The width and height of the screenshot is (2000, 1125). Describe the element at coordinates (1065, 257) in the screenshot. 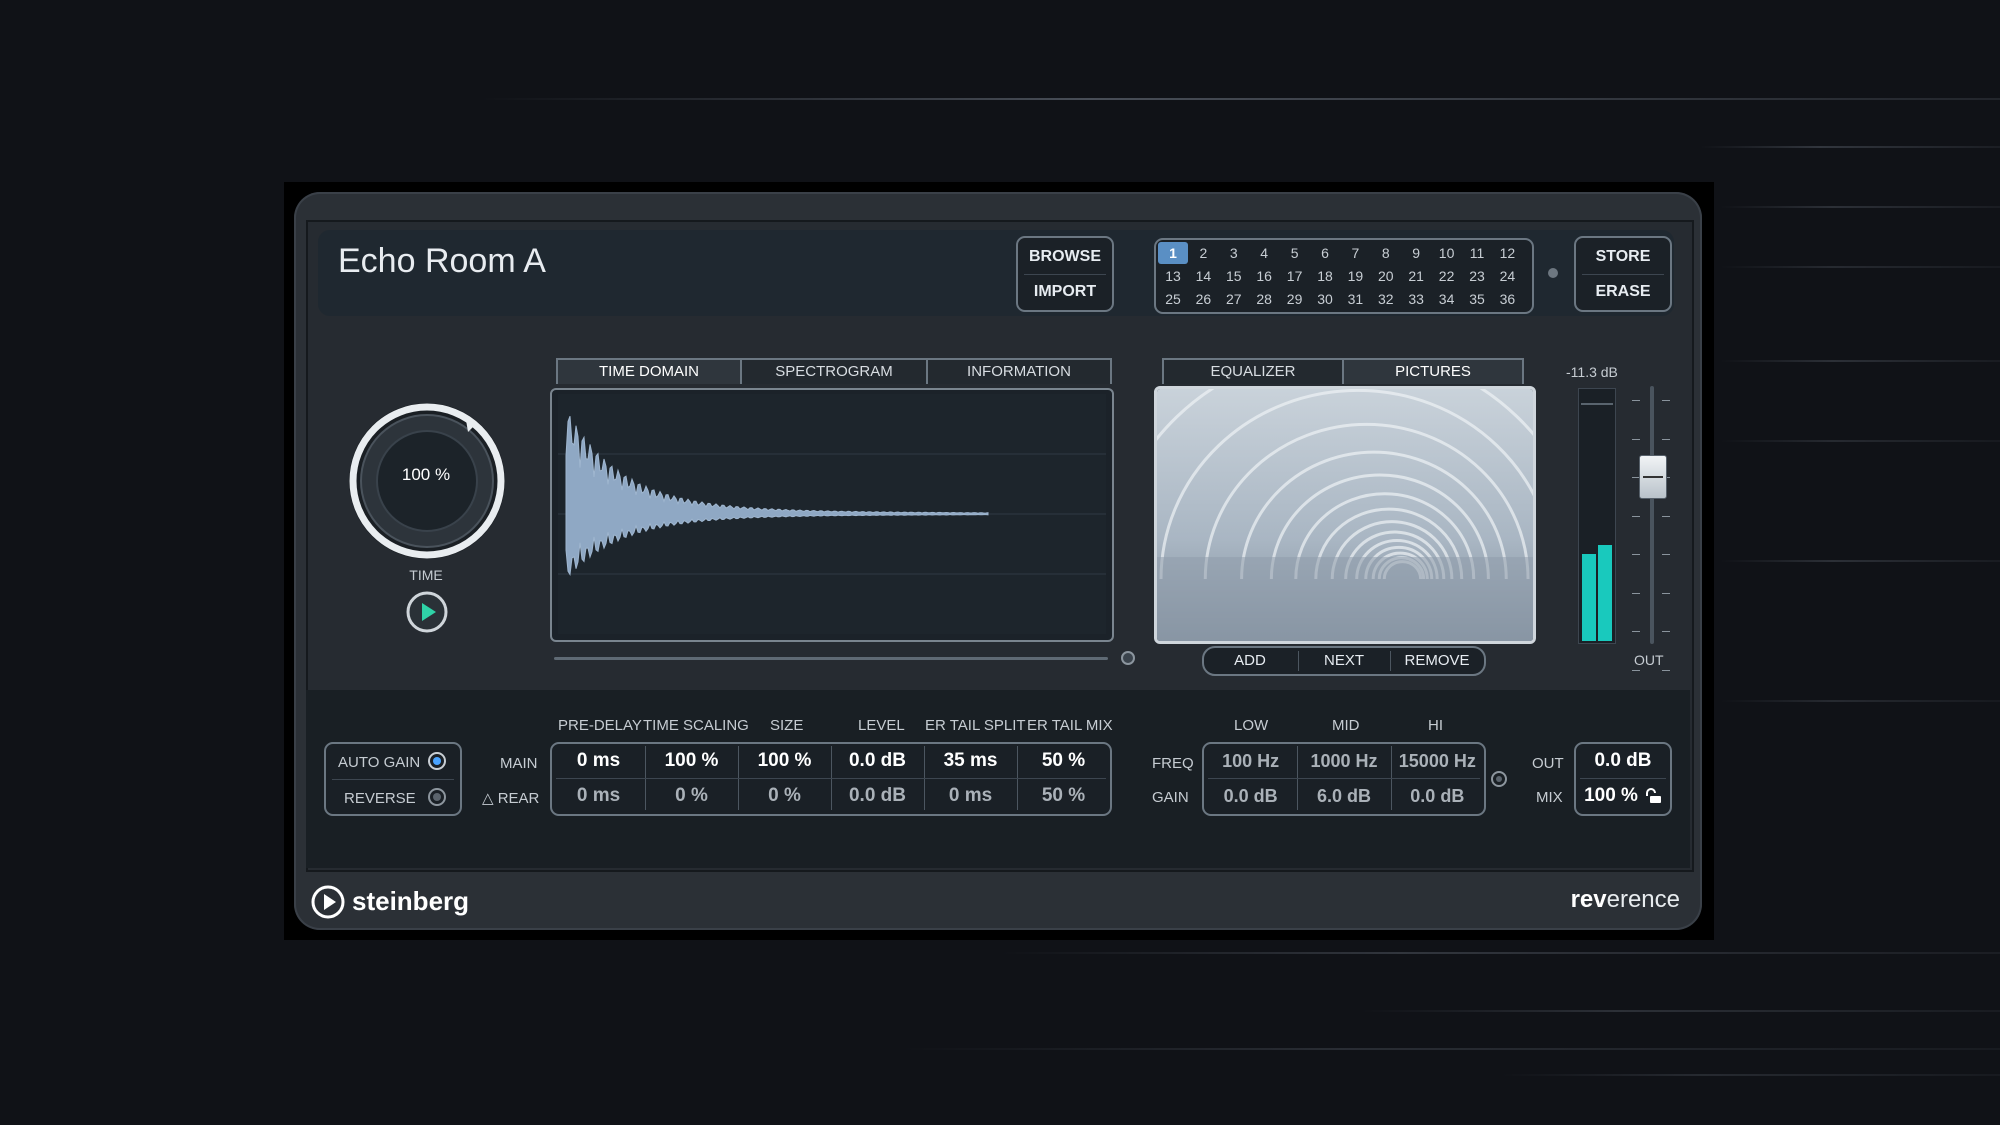

I see `browse-button: BROWSE` at that location.